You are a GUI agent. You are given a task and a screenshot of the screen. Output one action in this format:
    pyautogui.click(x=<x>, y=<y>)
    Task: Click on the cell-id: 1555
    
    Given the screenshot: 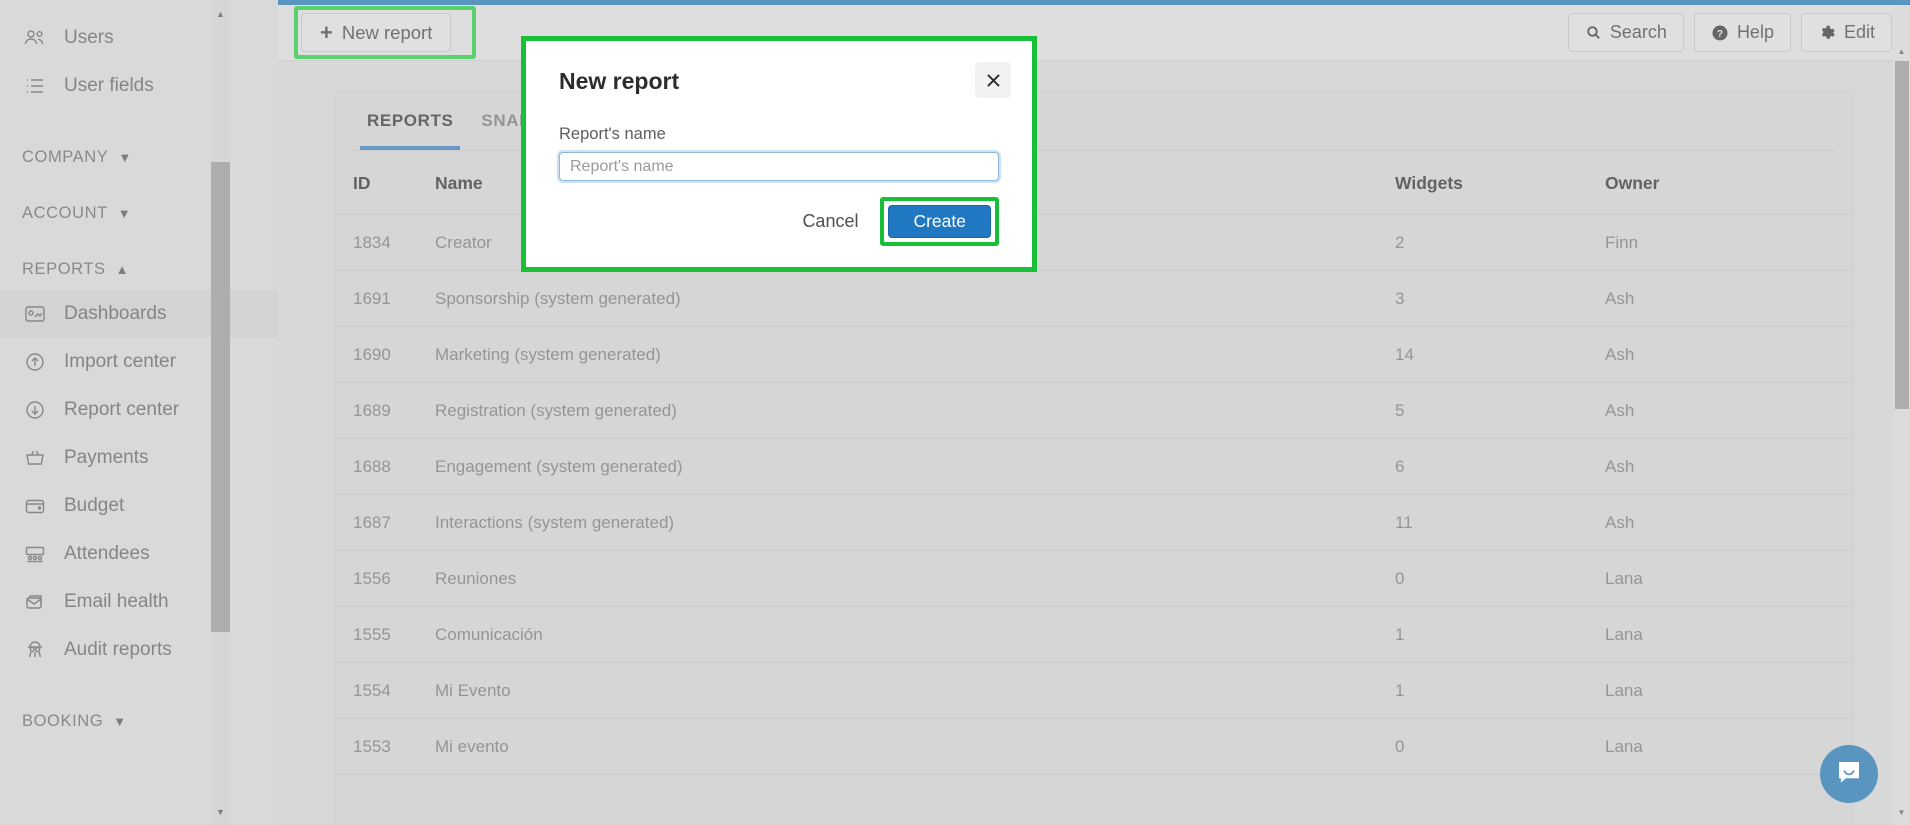 What is the action you would take?
    pyautogui.click(x=385, y=634)
    